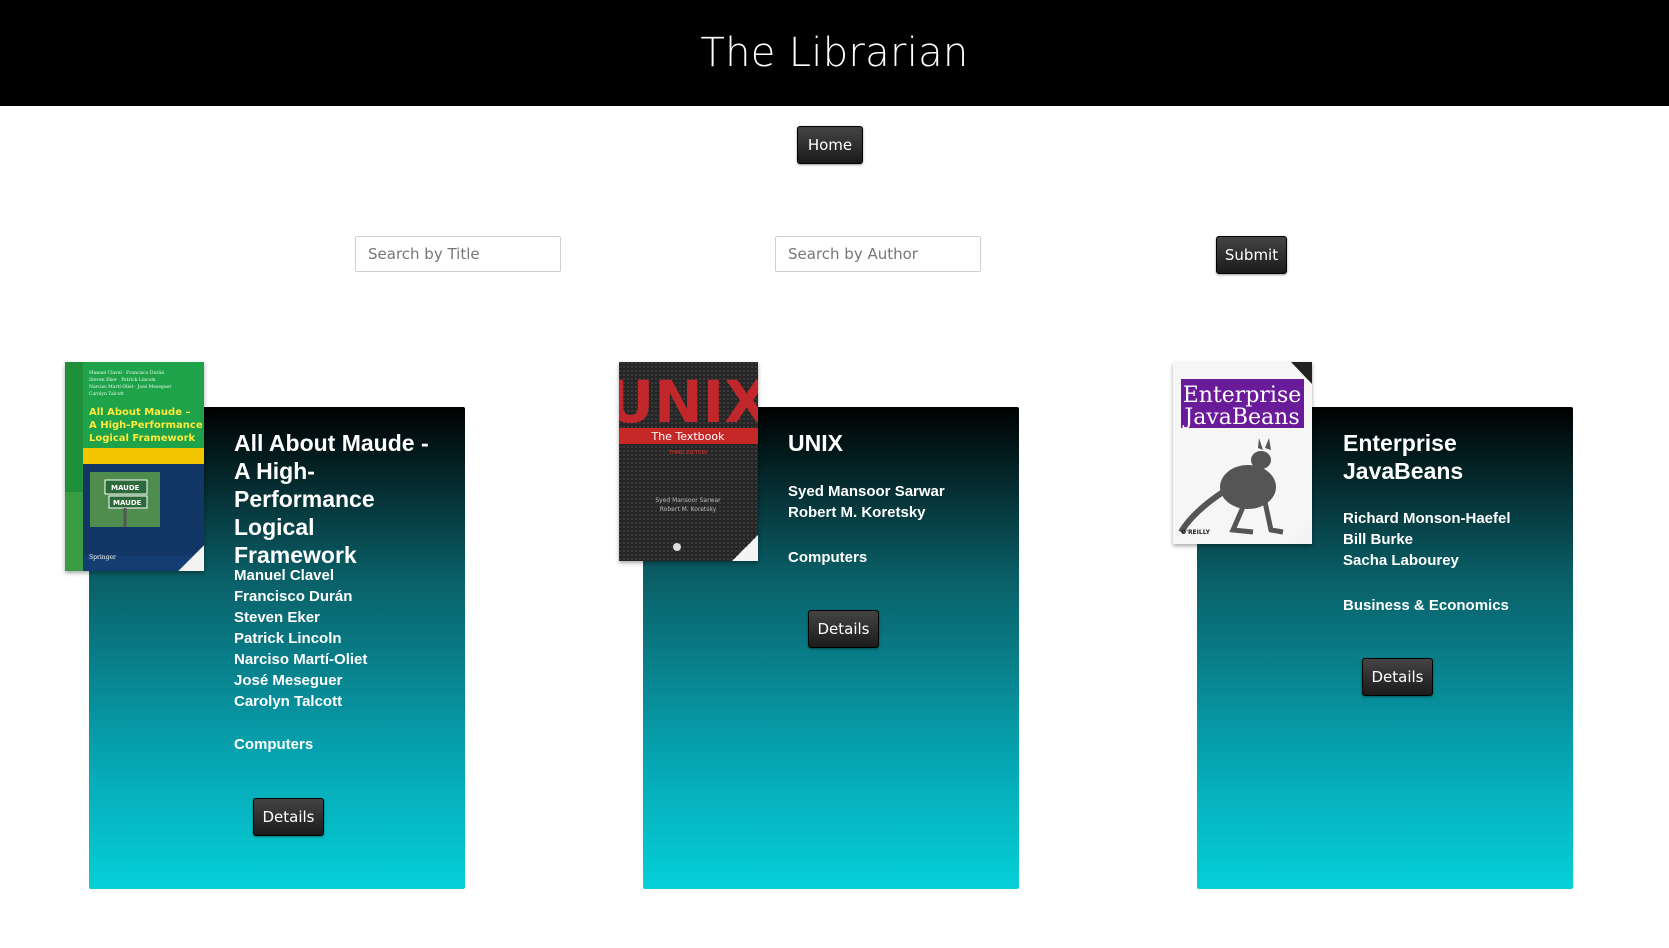 Image resolution: width=1669 pixels, height=948 pixels. What do you see at coordinates (903, 502) in the screenshot?
I see `author-list: Syed Mansoor Sarwar Robert M. Koretsky` at bounding box center [903, 502].